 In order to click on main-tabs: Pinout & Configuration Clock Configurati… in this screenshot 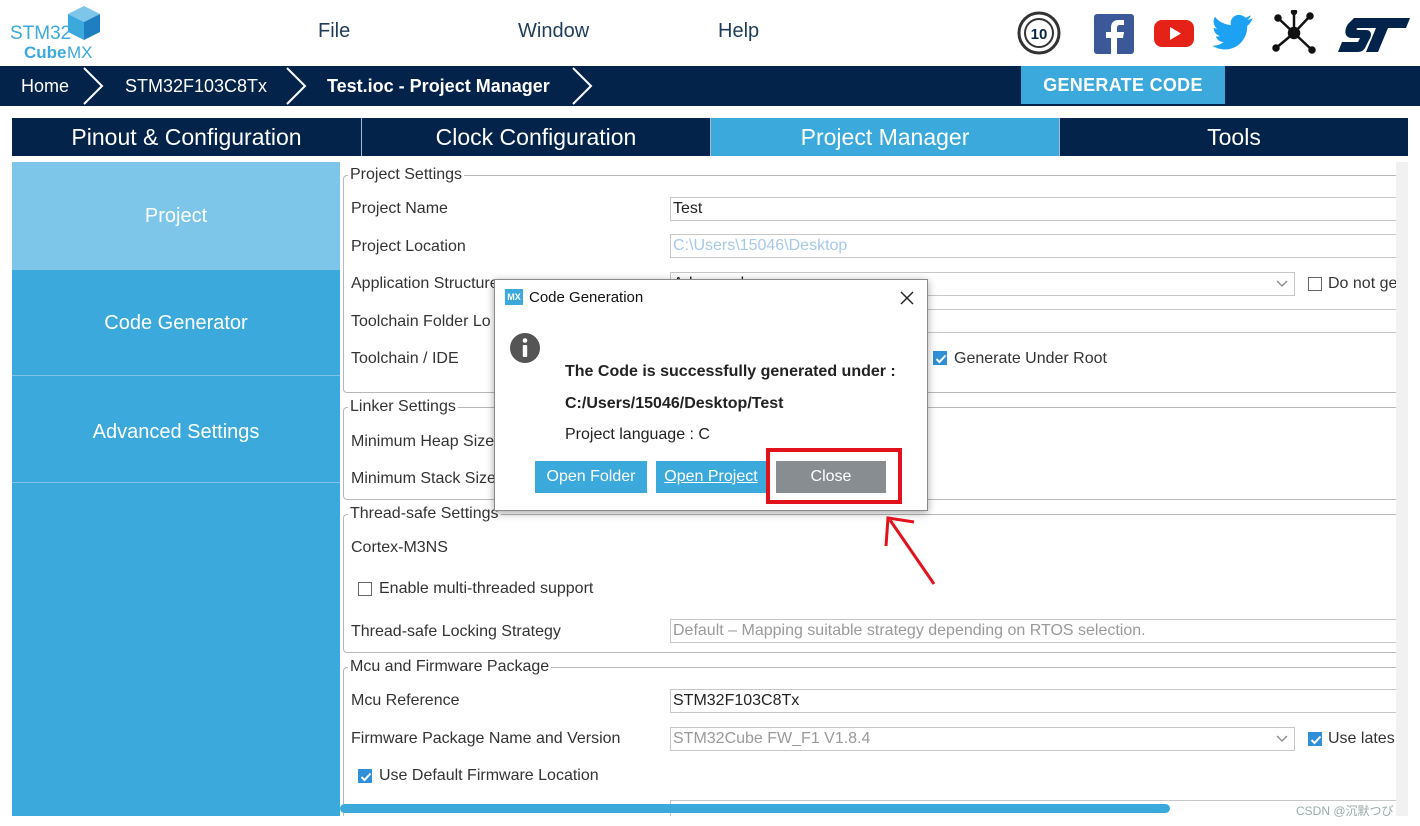, I will do `click(710, 137)`.